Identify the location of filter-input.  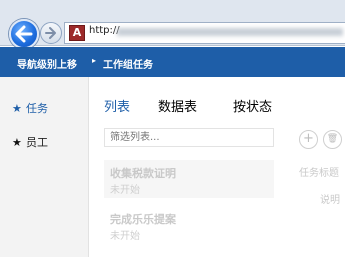
(189, 137).